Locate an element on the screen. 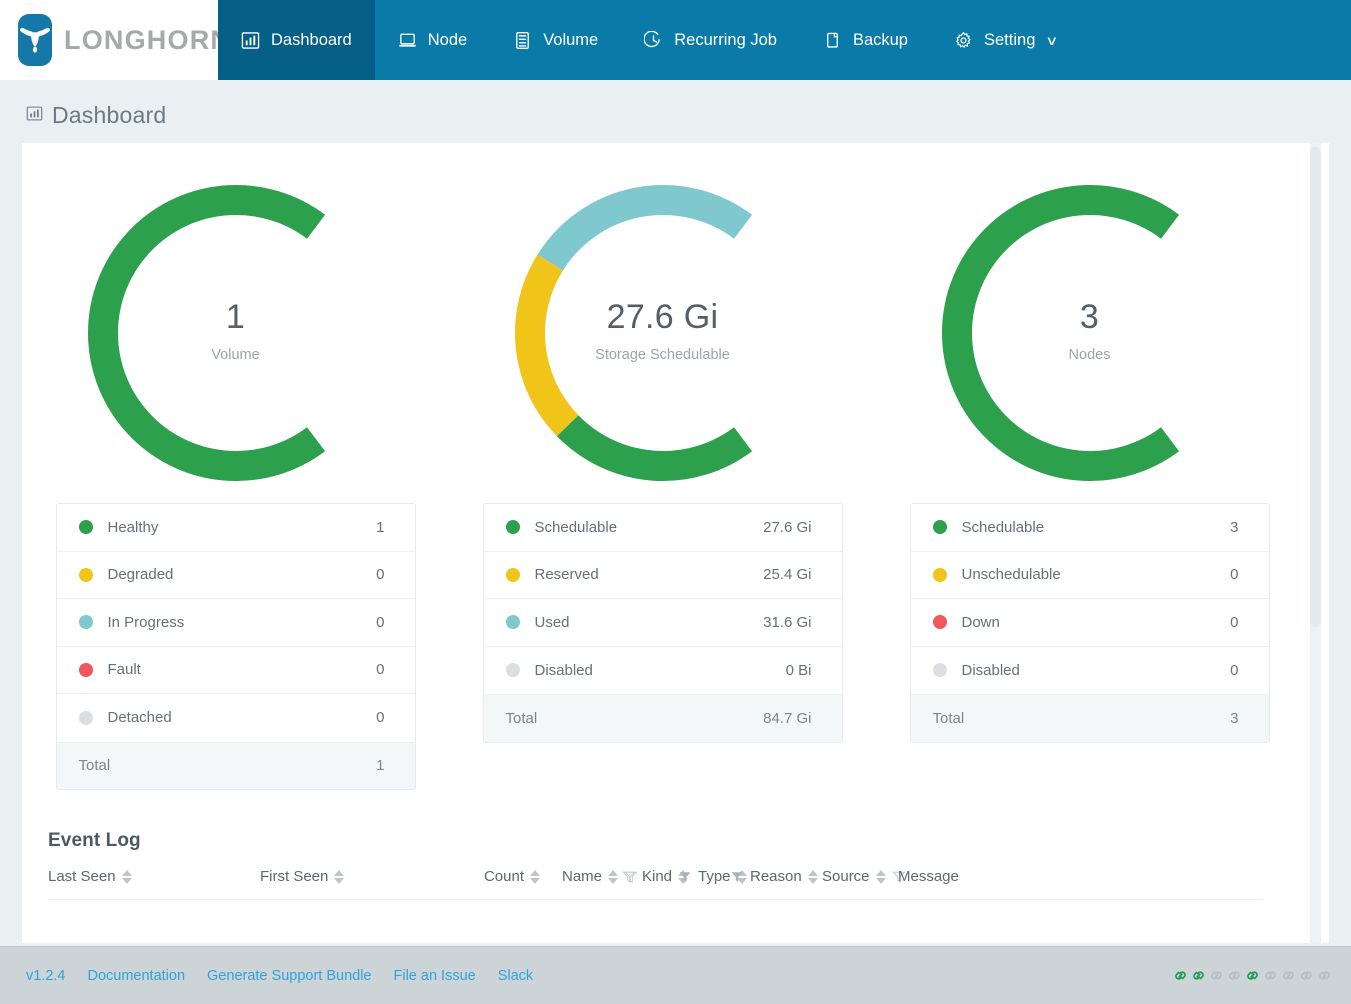 The height and width of the screenshot is (1004, 1351). clock-icon is located at coordinates (653, 40).